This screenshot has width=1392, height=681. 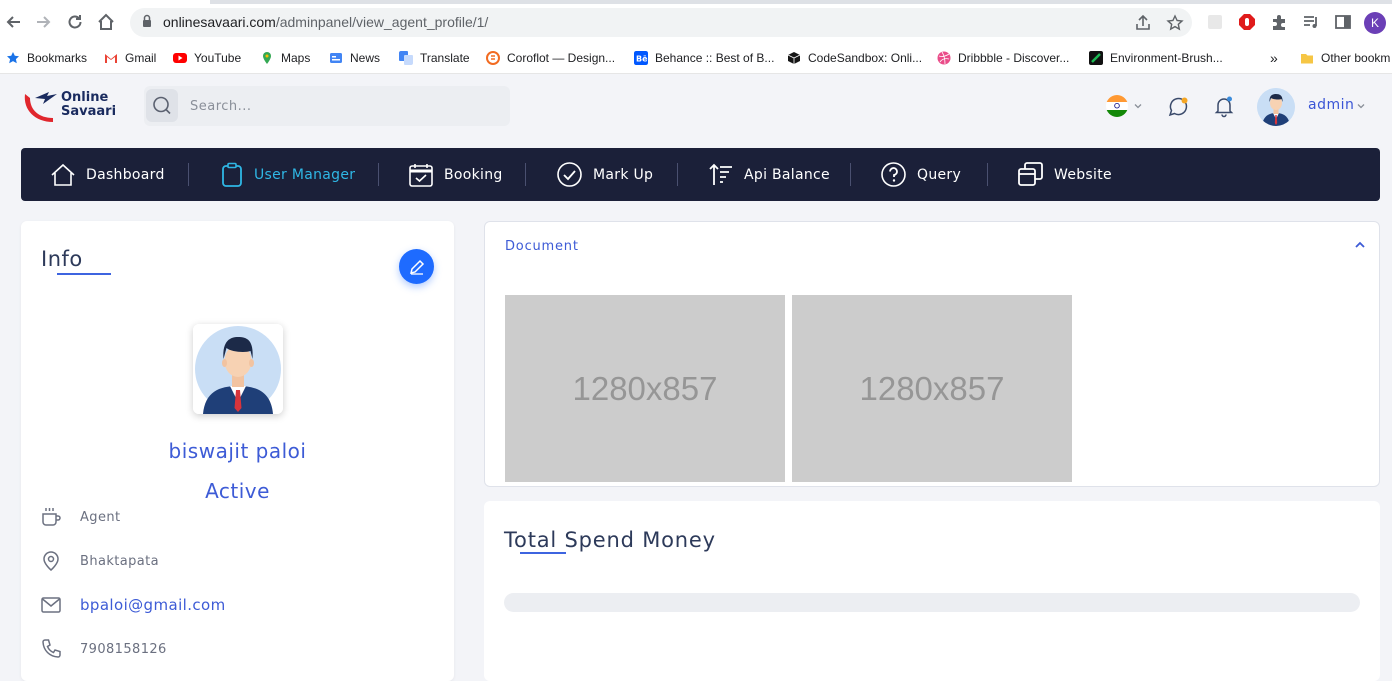 I want to click on home-browser-icon, so click(x=106, y=22).